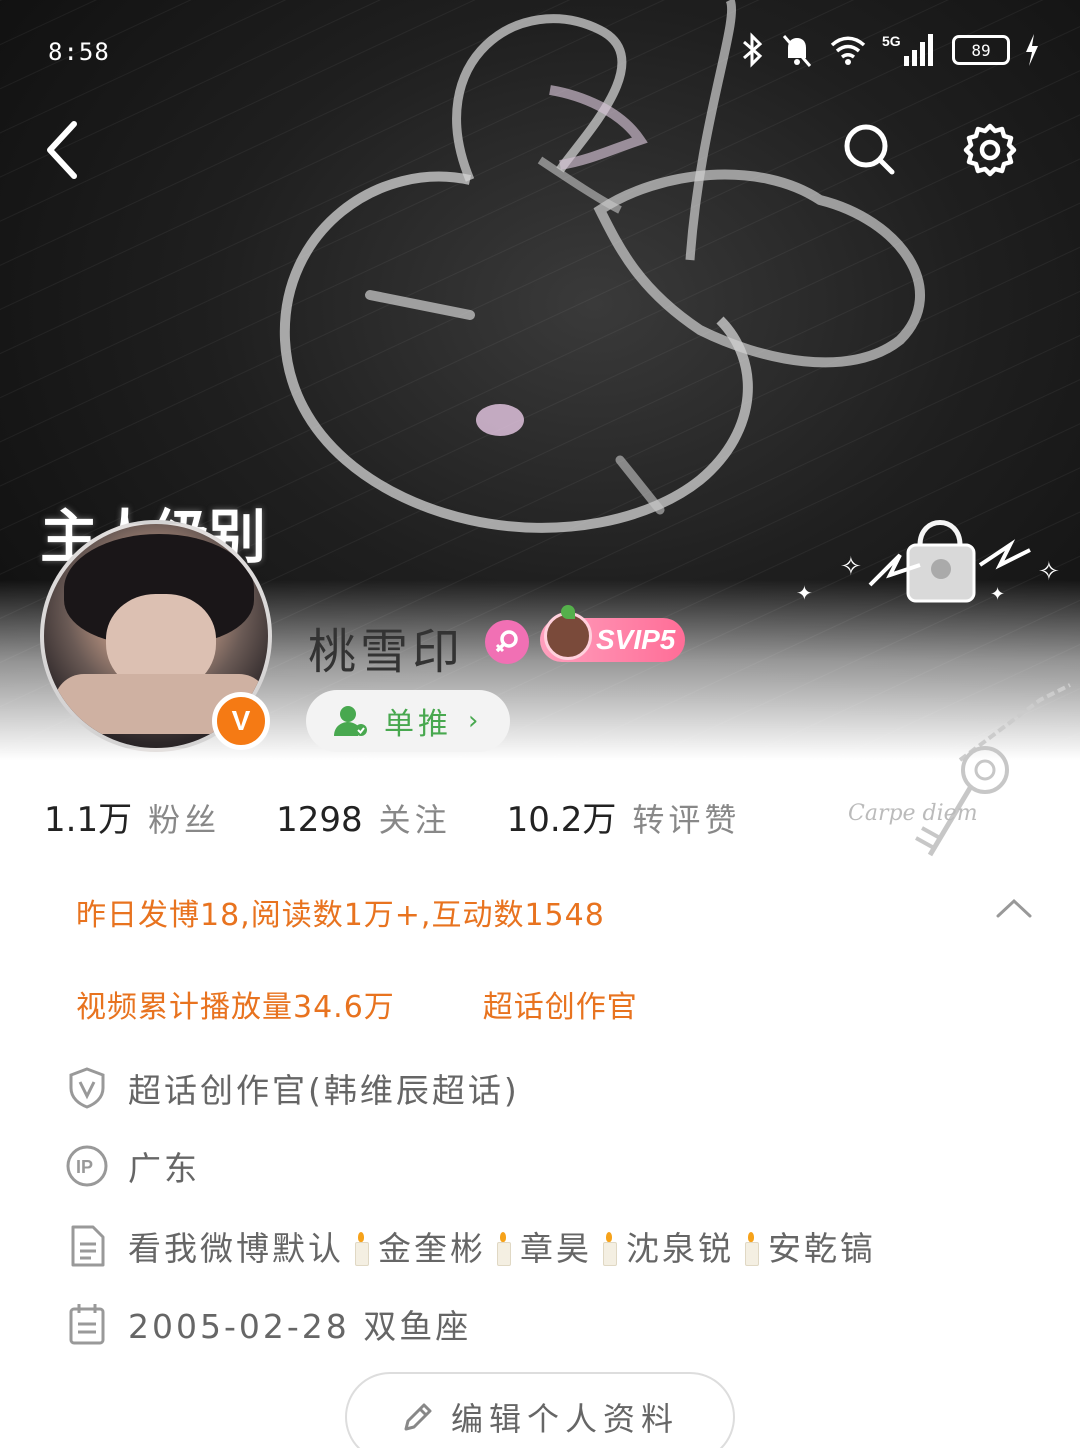  I want to click on bio-part: 看我微博默认, so click(236, 1248).